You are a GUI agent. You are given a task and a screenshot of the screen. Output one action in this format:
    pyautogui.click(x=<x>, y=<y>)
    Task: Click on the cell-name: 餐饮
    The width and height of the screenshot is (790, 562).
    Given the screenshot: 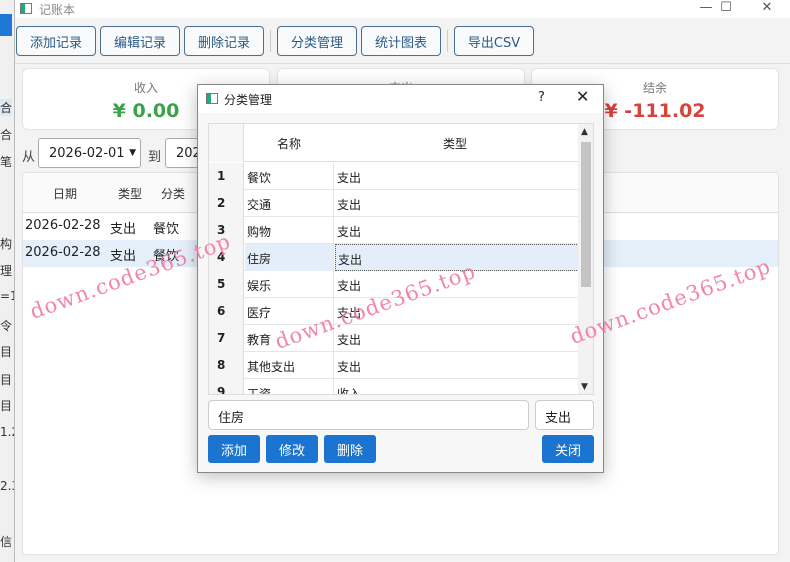 What is the action you would take?
    pyautogui.click(x=289, y=176)
    